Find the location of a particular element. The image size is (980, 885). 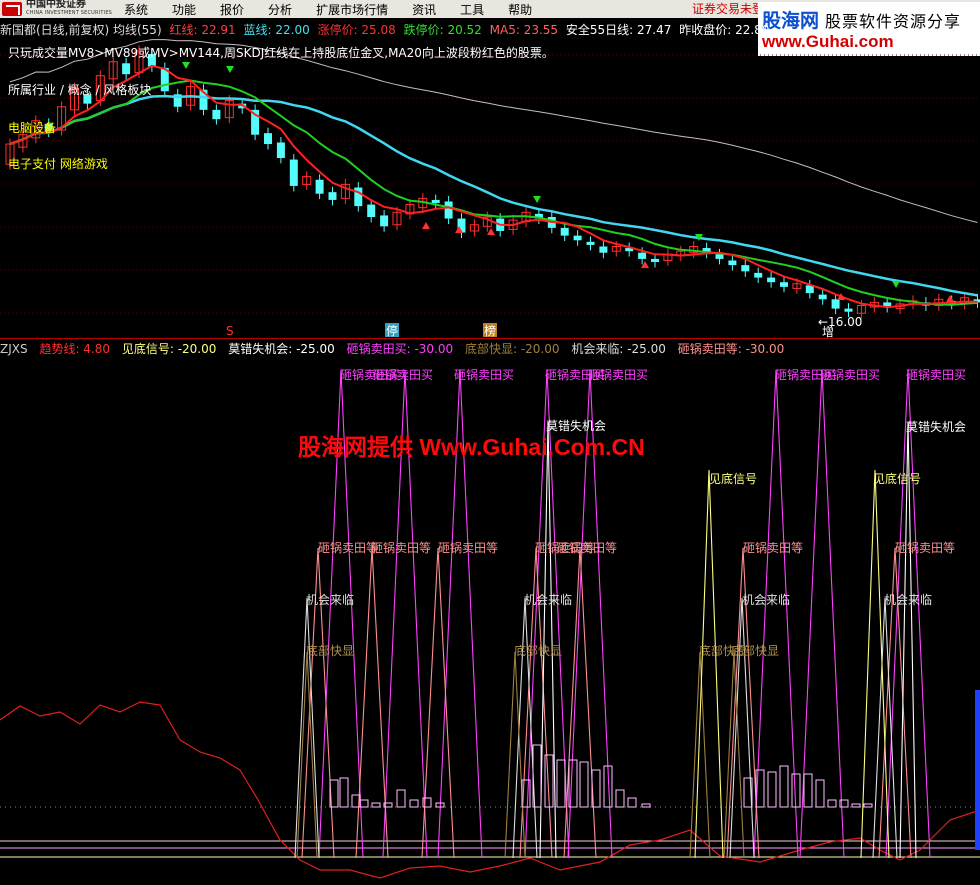

concept-computer-equipment: 电脑设备 is located at coordinates (32, 127).